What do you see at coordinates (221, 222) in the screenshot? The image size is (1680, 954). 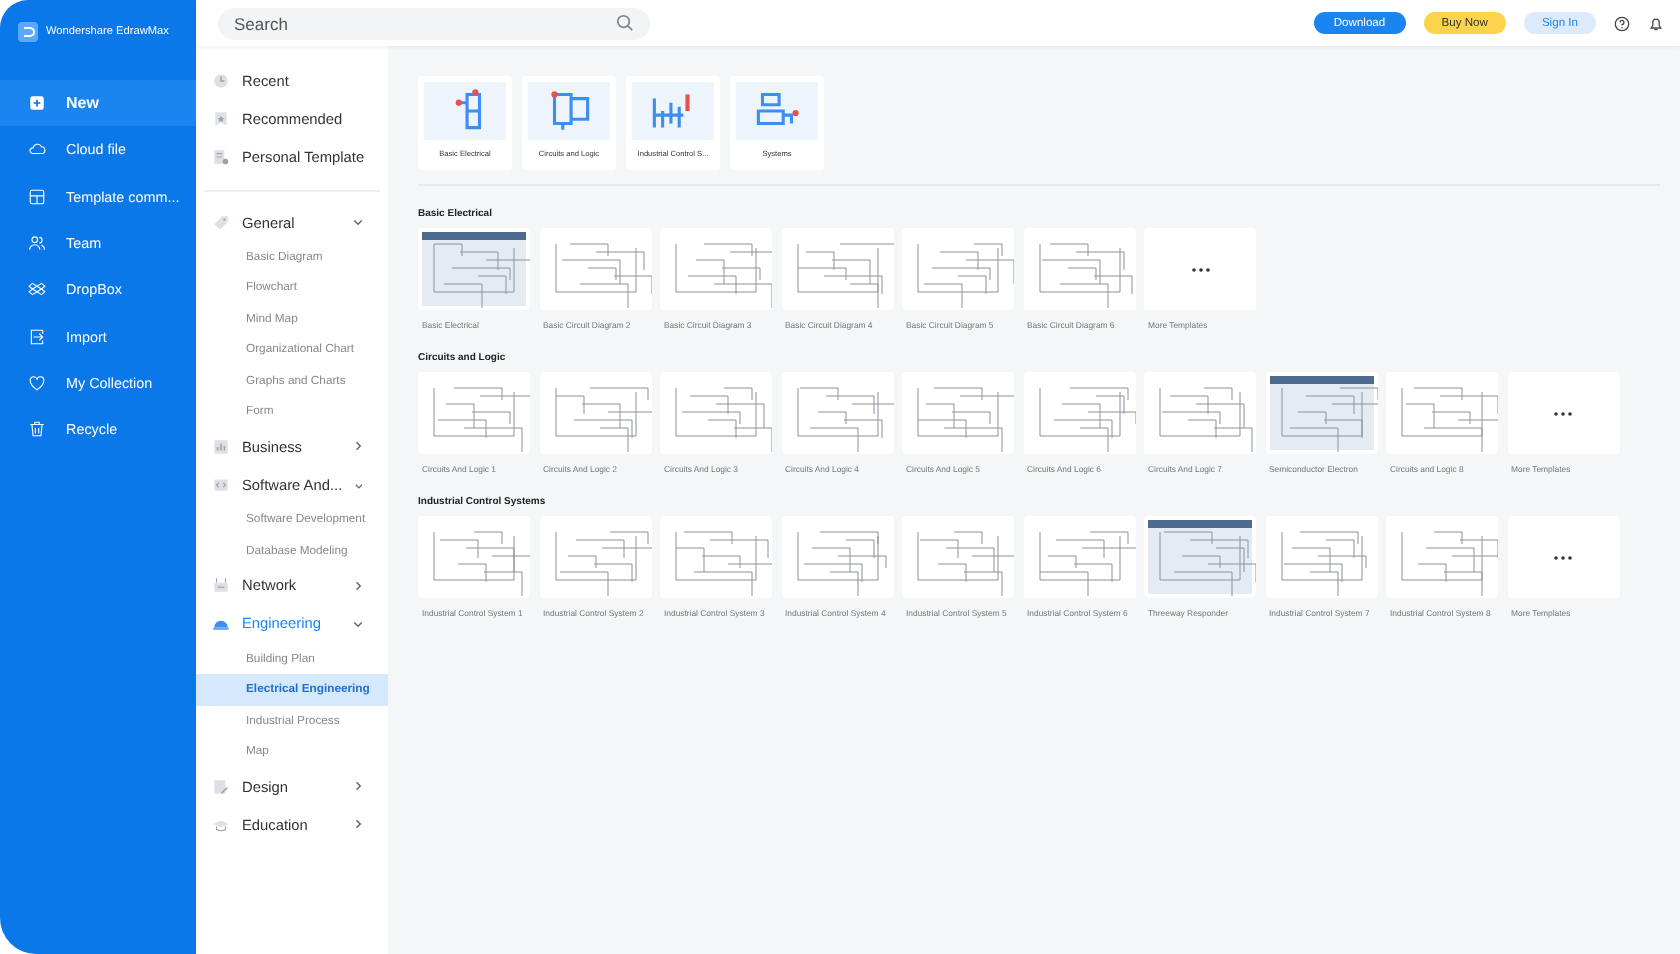 I see `tag-icon` at bounding box center [221, 222].